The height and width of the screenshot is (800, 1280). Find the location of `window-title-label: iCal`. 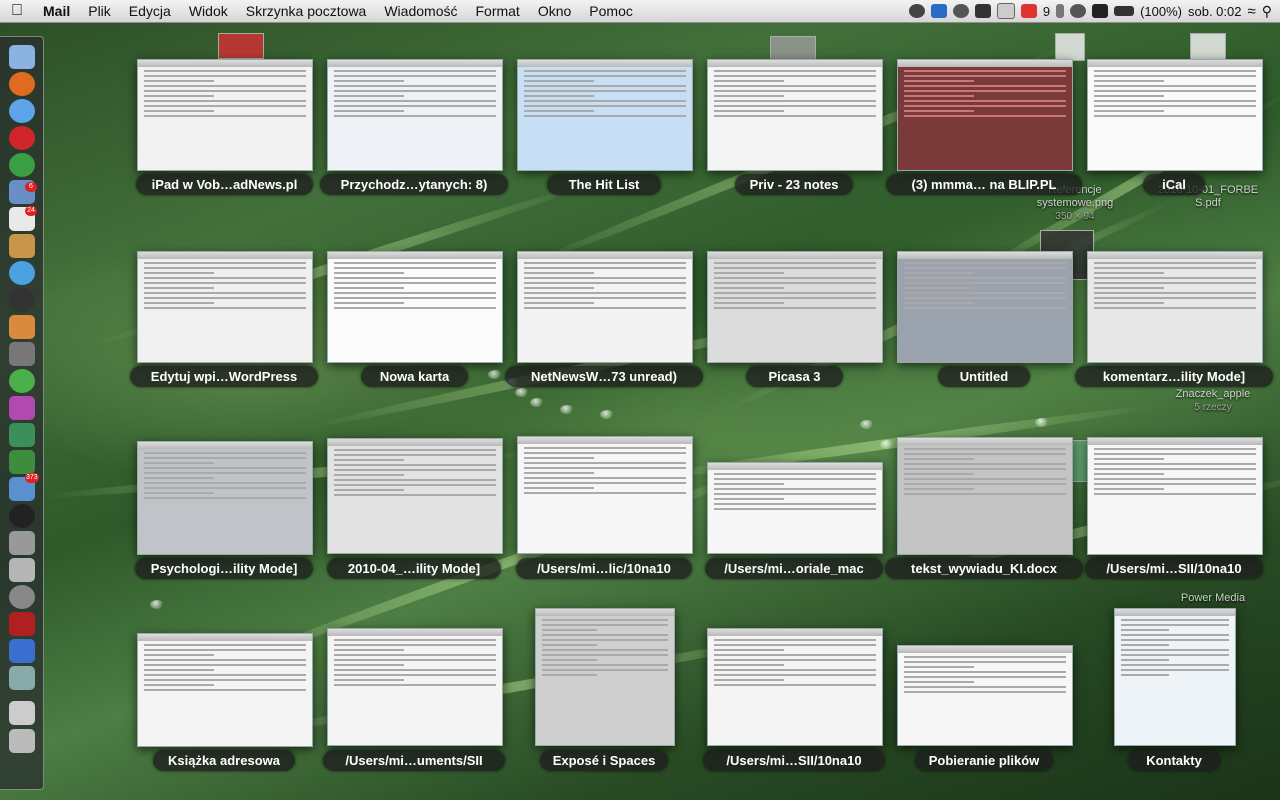

window-title-label: iCal is located at coordinates (1174, 184).